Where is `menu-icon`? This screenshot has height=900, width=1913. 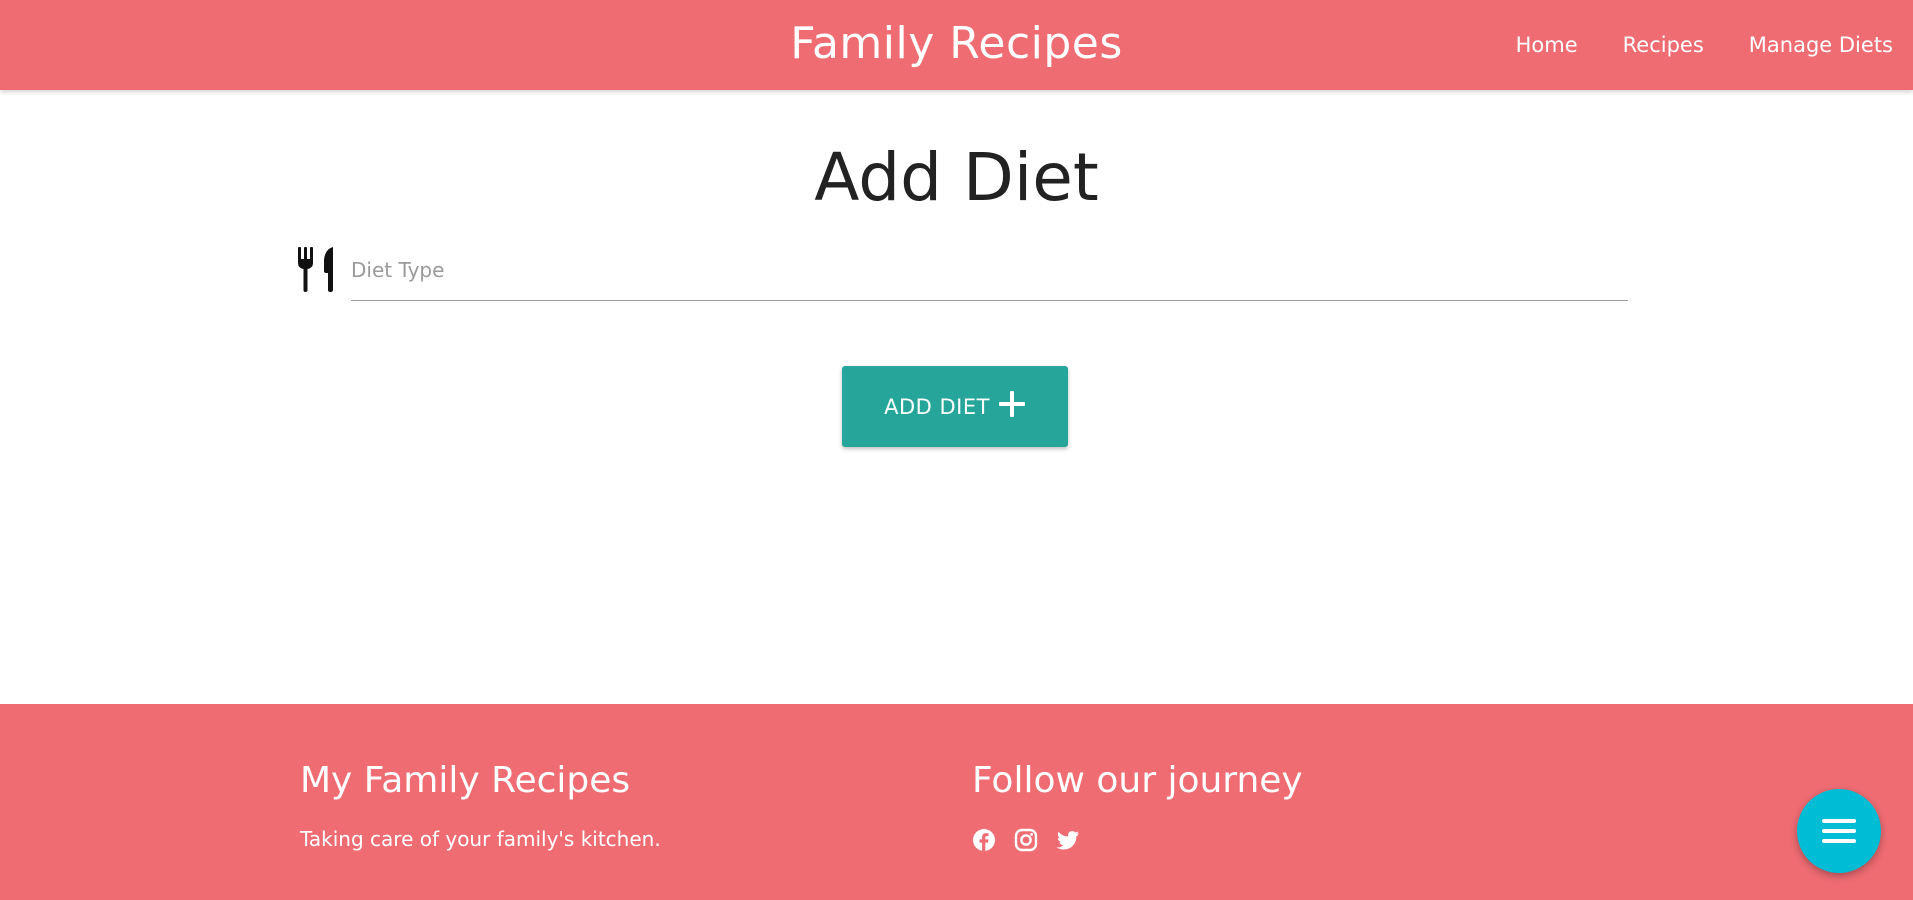
menu-icon is located at coordinates (1839, 831).